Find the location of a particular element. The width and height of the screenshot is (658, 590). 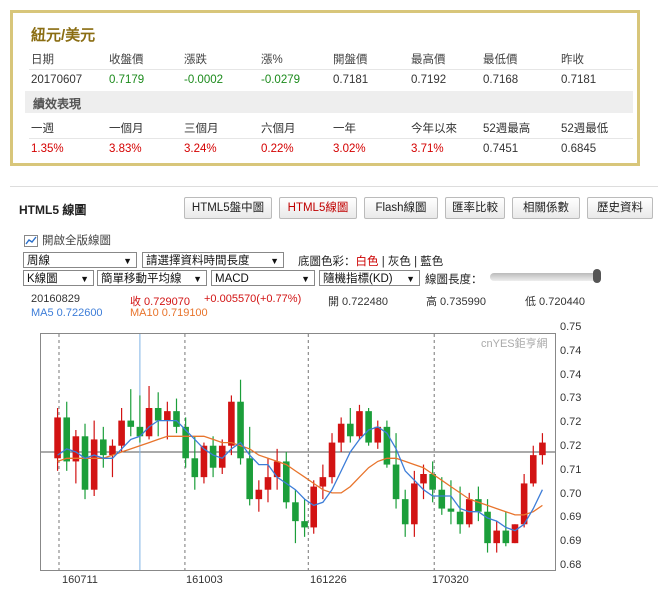

perf-value-1y: 3.02% is located at coordinates (349, 149).